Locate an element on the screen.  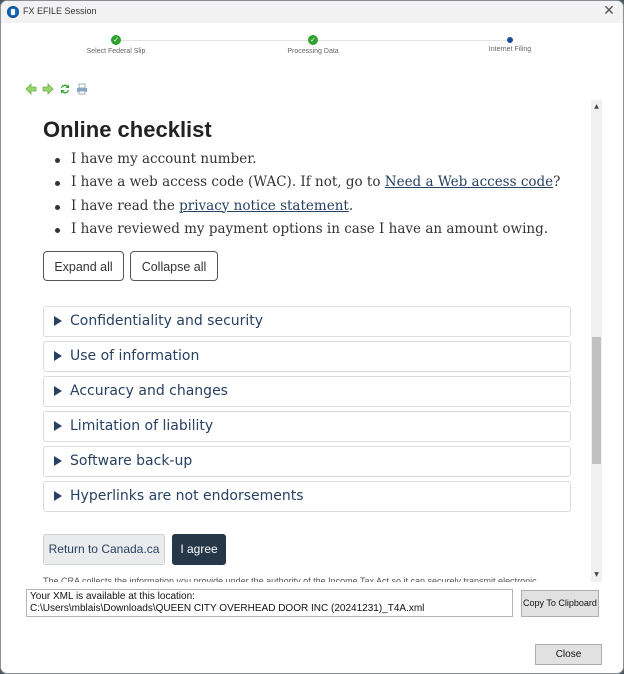
accordion-software-back-up: Software back-up is located at coordinates (307, 461).